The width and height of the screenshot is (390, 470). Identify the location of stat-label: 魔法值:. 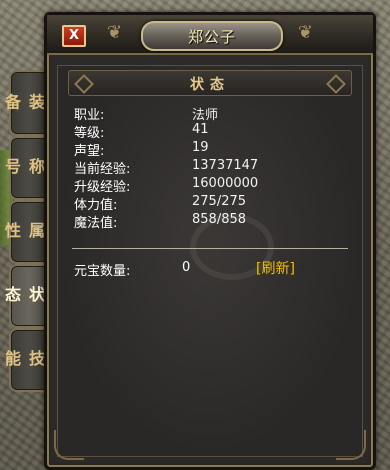
(96, 223).